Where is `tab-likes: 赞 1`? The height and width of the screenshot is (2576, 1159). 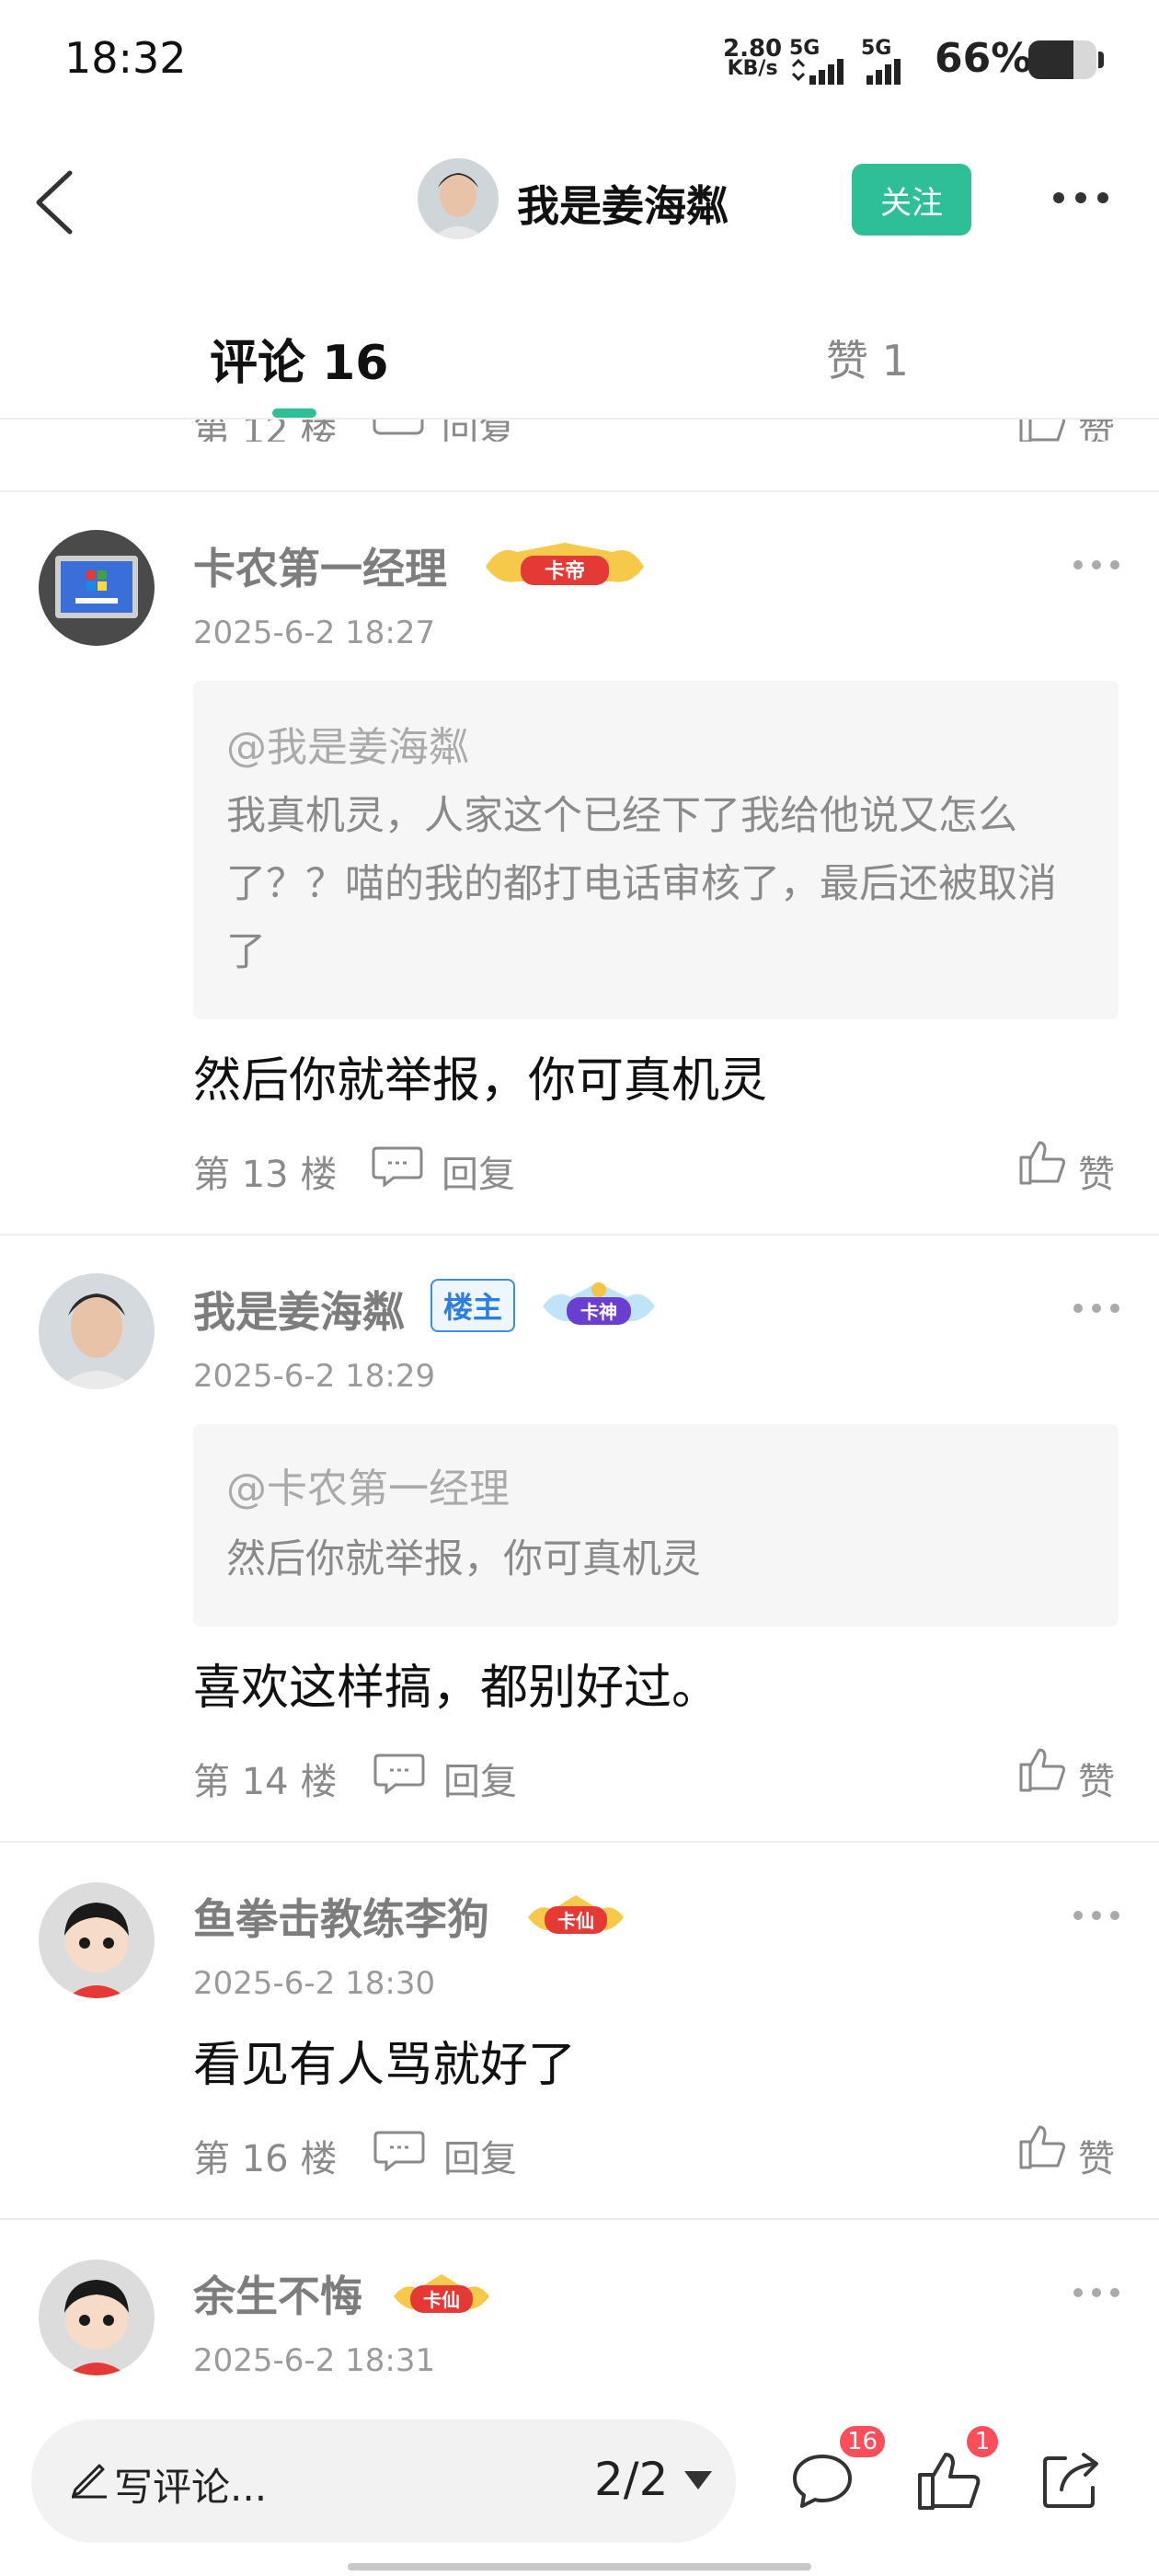 tab-likes: 赞 1 is located at coordinates (867, 358).